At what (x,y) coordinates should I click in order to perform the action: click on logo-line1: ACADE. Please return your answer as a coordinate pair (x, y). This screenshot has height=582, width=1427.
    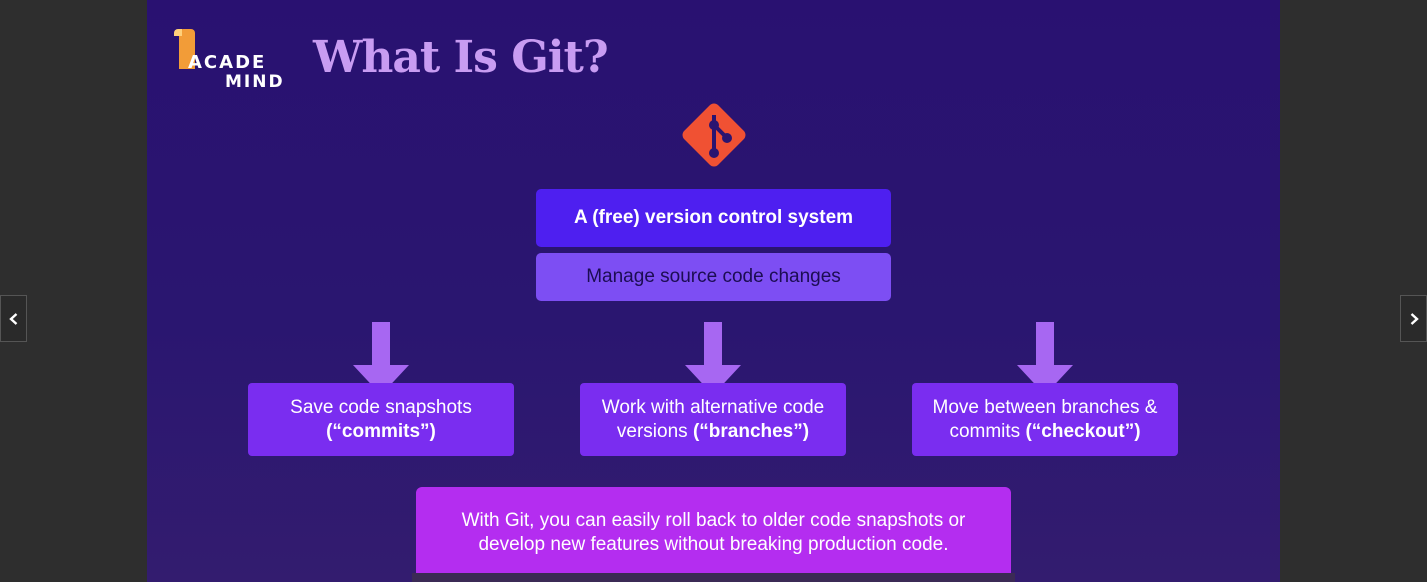
    Looking at the image, I should click on (227, 62).